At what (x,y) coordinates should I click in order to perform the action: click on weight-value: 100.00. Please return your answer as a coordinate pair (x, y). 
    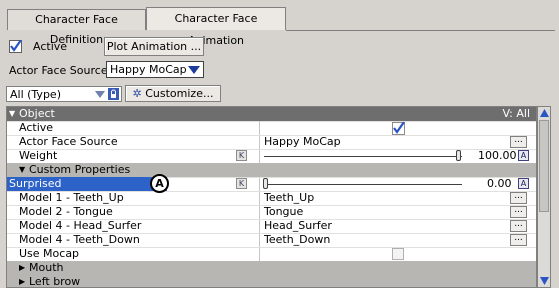
    Looking at the image, I should click on (497, 156).